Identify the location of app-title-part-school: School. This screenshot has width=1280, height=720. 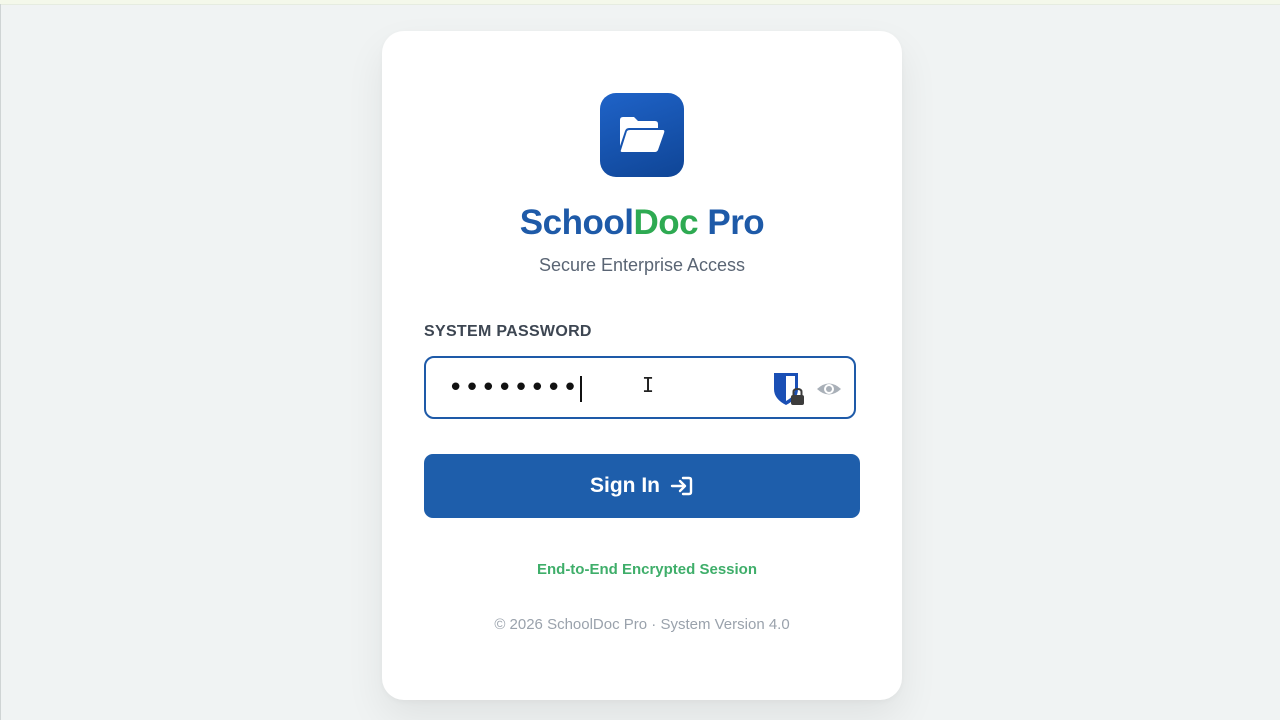
(576, 222).